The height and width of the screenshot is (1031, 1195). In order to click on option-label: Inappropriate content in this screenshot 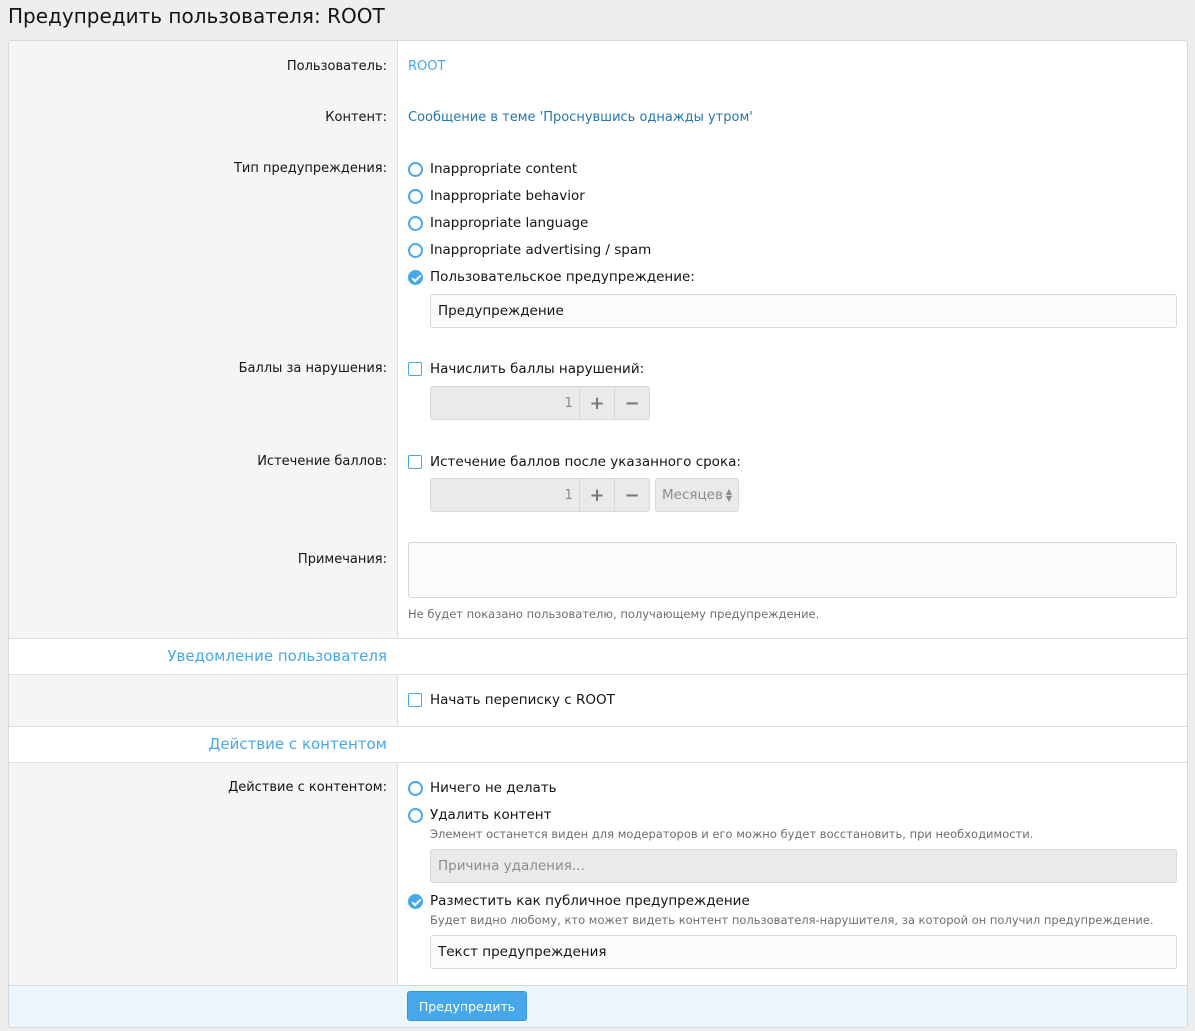, I will do `click(504, 169)`.